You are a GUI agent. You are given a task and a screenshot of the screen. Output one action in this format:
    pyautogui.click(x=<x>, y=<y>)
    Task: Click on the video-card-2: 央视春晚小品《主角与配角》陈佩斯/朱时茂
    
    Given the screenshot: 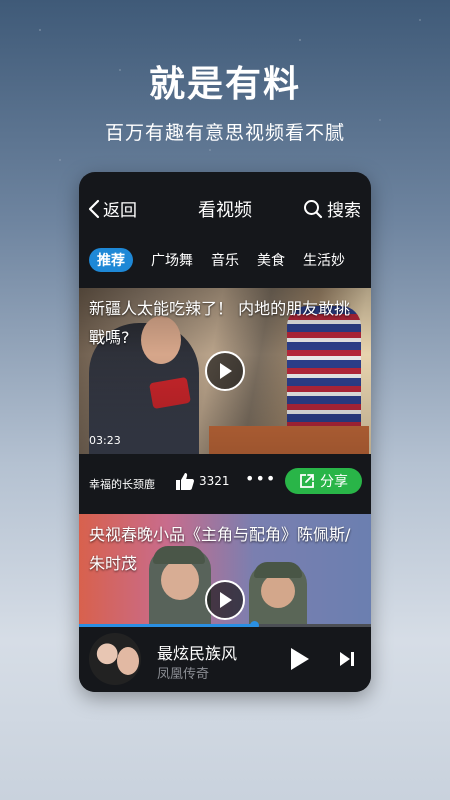 What is the action you would take?
    pyautogui.click(x=225, y=570)
    